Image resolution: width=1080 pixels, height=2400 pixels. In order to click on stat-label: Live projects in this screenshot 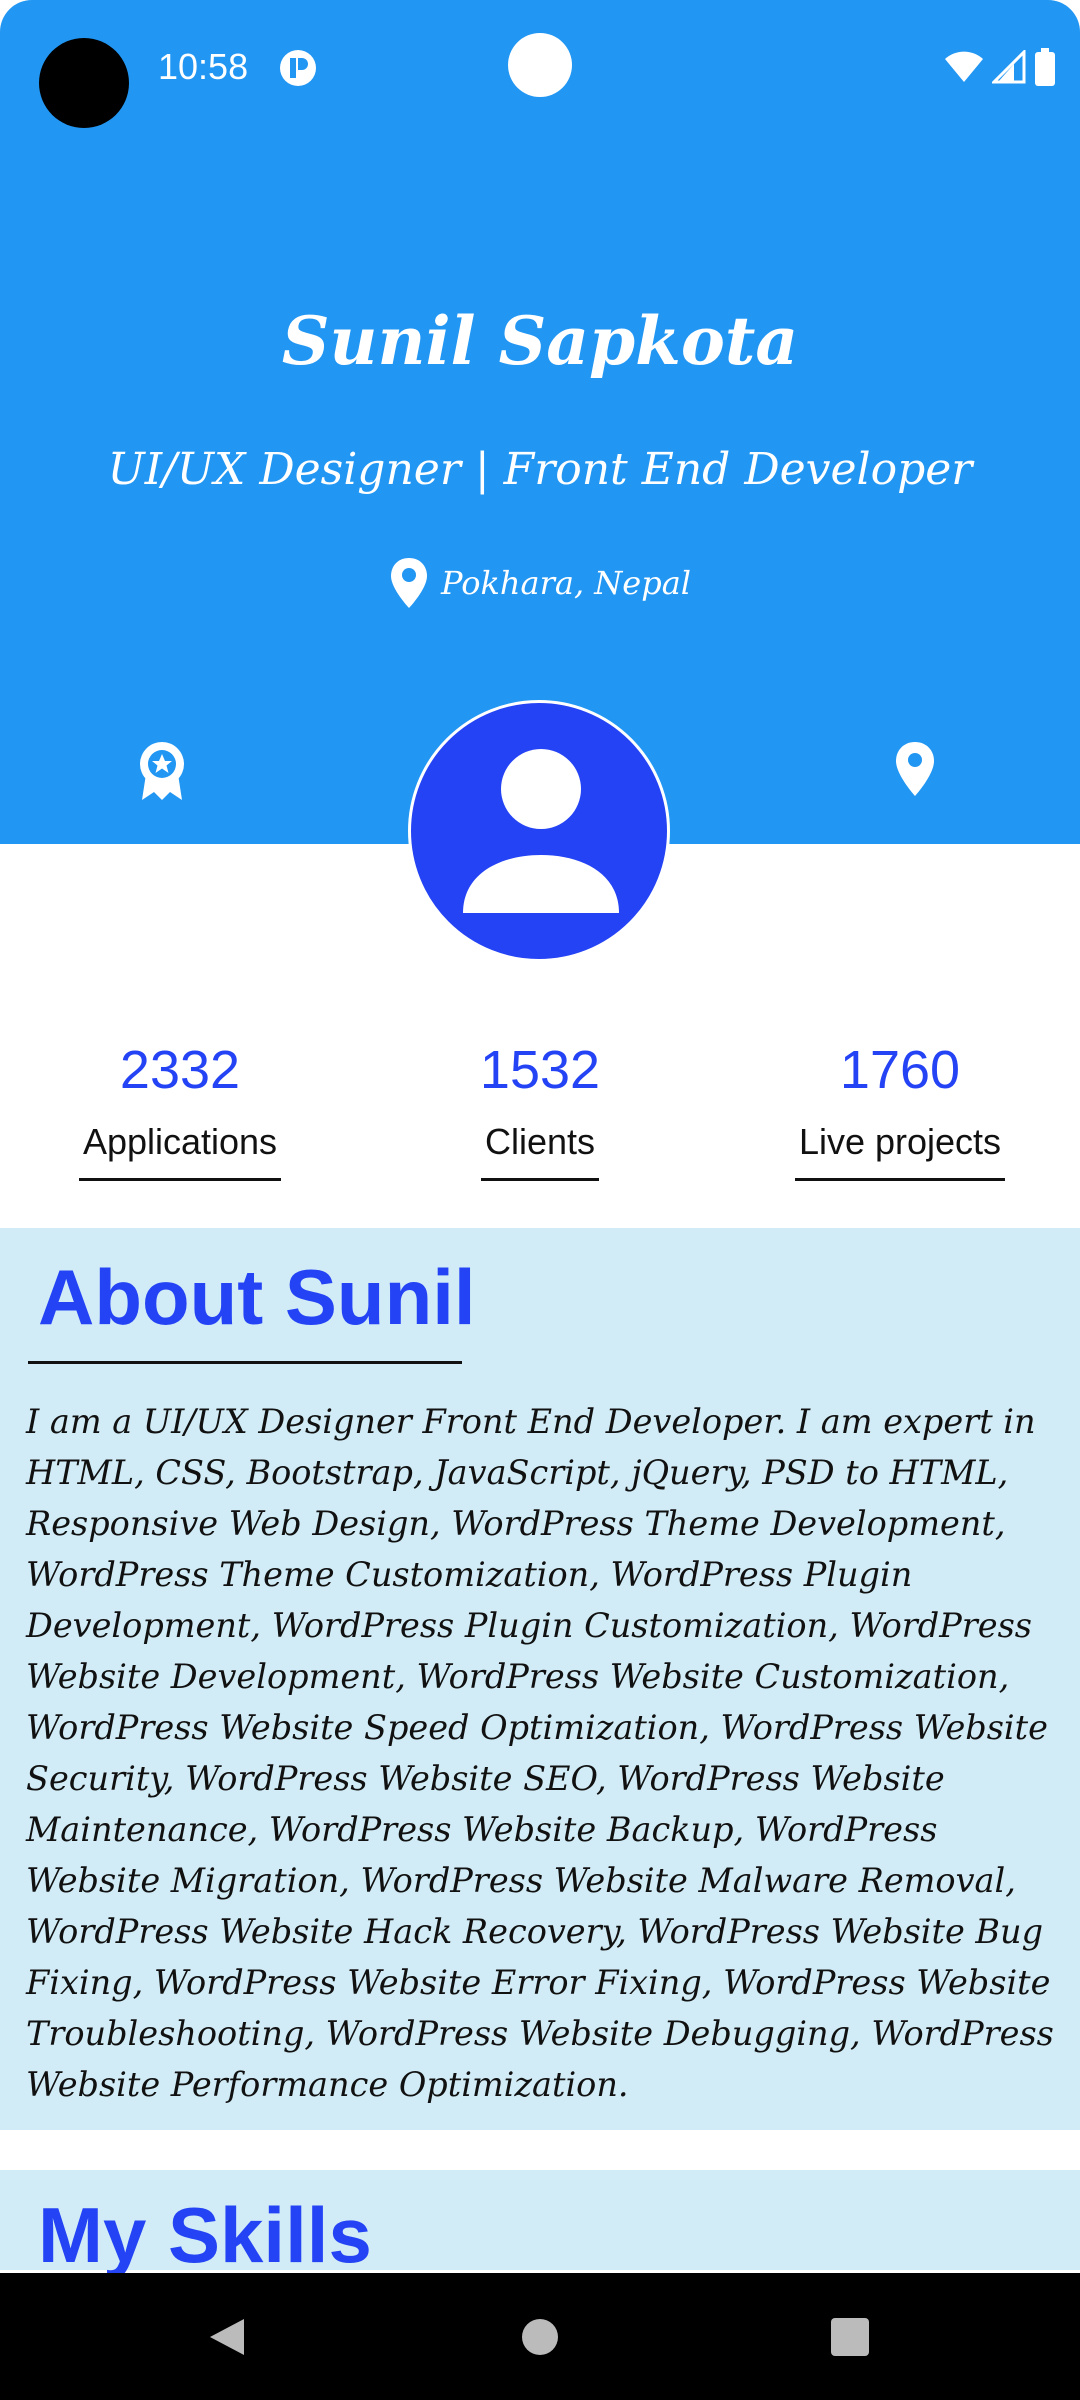, I will do `click(900, 1145)`.